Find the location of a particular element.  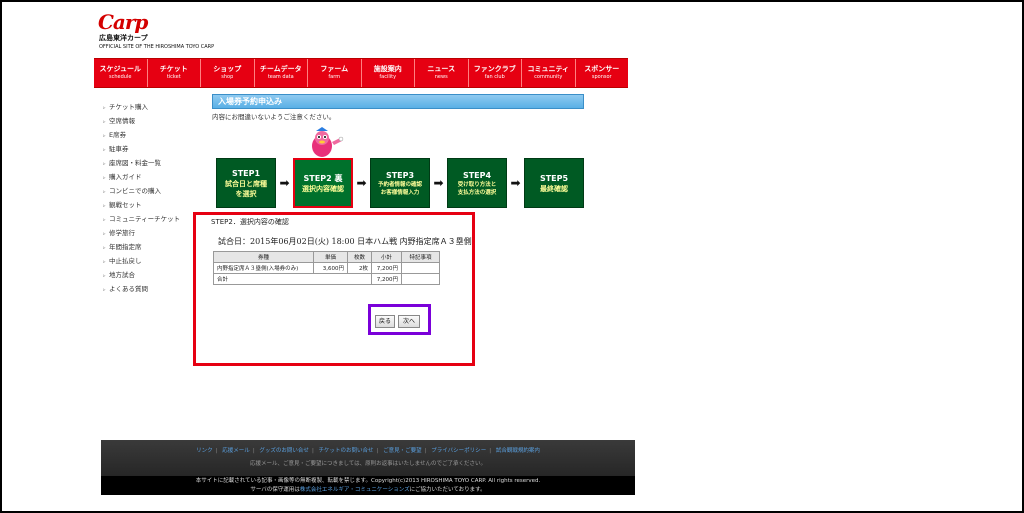

footer-link: グッズのお問い合せ is located at coordinates (284, 451).